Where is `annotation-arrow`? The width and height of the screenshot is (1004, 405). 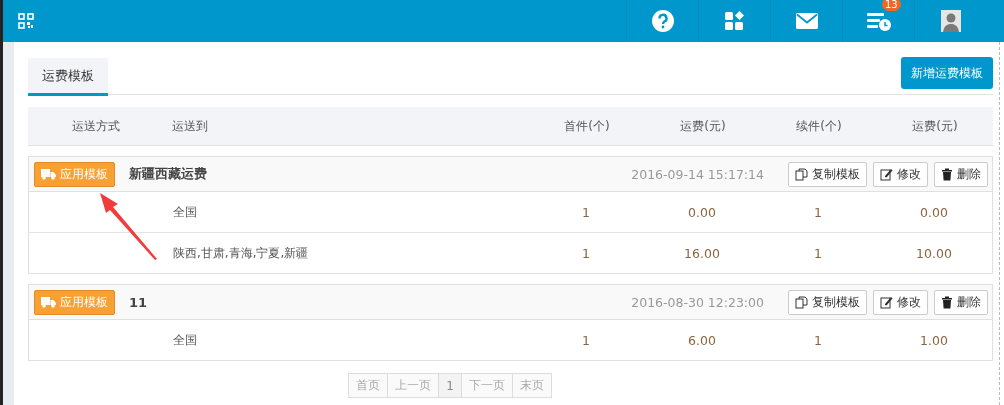 annotation-arrow is located at coordinates (129, 226).